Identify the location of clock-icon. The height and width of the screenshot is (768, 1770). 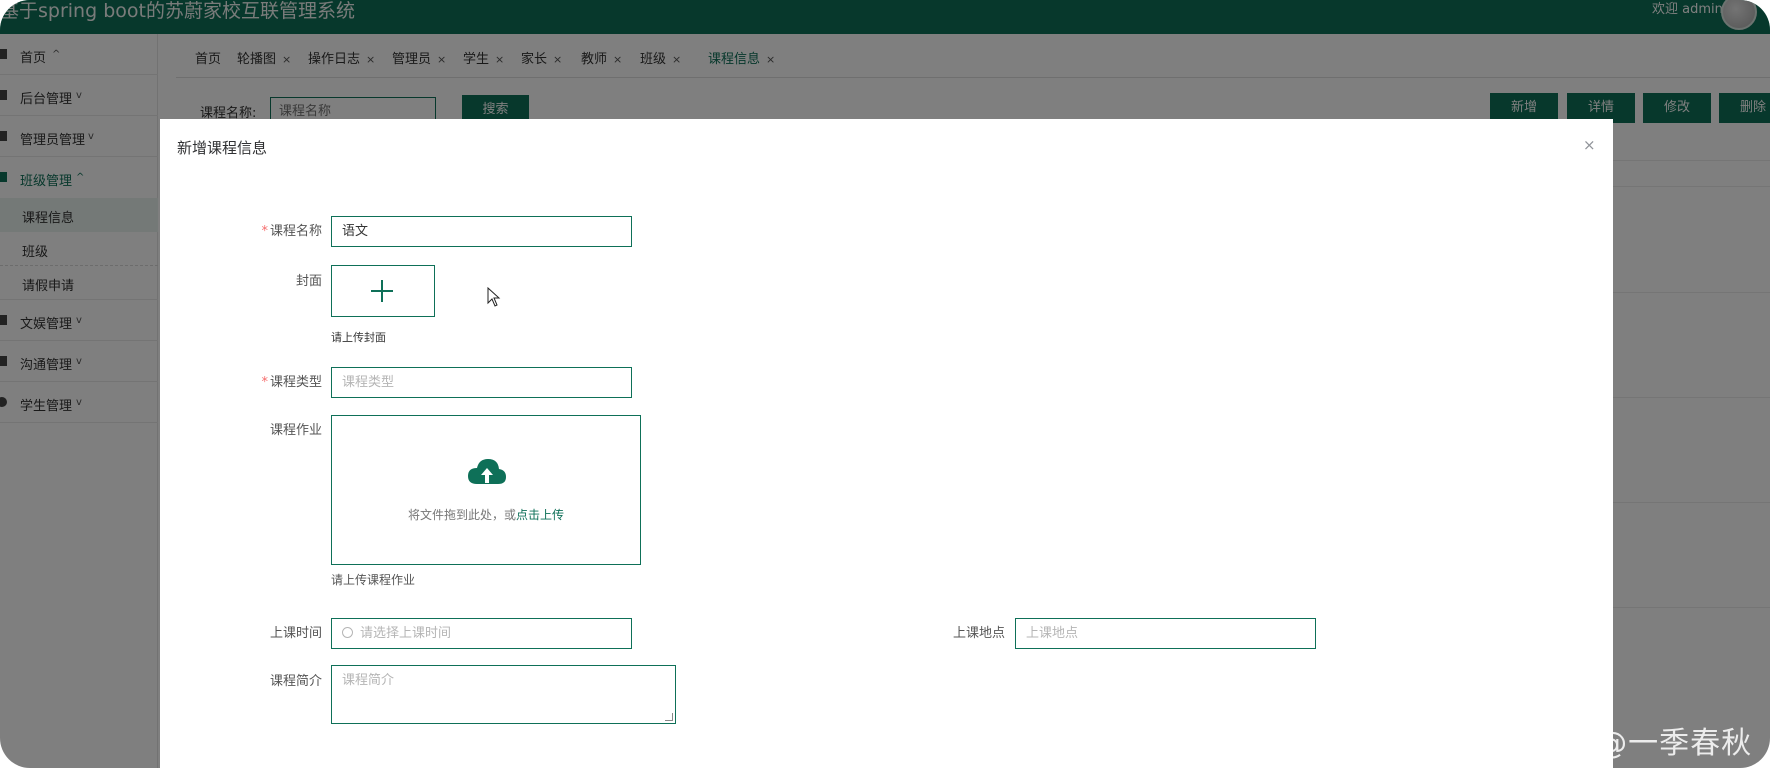
(347, 632).